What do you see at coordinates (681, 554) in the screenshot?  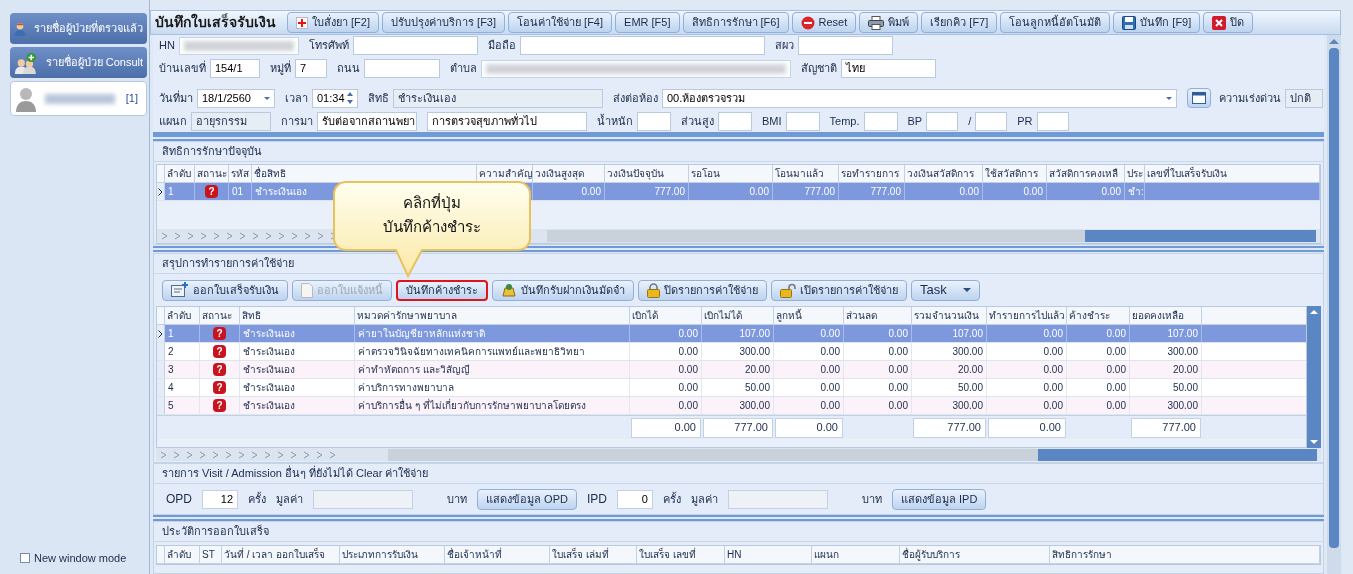 I see `column-header: ใบเสร็จ เลขที่` at bounding box center [681, 554].